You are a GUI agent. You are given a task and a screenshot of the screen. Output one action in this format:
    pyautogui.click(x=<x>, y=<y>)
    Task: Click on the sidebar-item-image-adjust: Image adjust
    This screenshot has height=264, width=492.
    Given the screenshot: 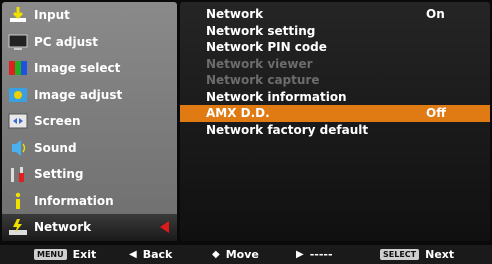 What is the action you would take?
    pyautogui.click(x=89, y=95)
    